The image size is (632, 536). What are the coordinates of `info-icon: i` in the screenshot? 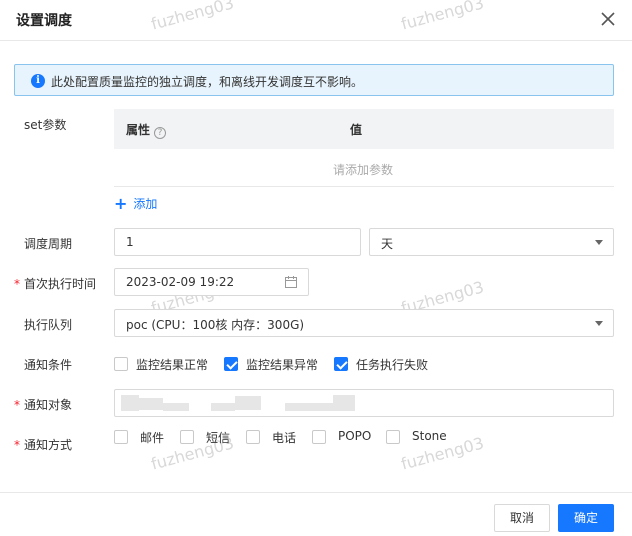 It's located at (38, 81).